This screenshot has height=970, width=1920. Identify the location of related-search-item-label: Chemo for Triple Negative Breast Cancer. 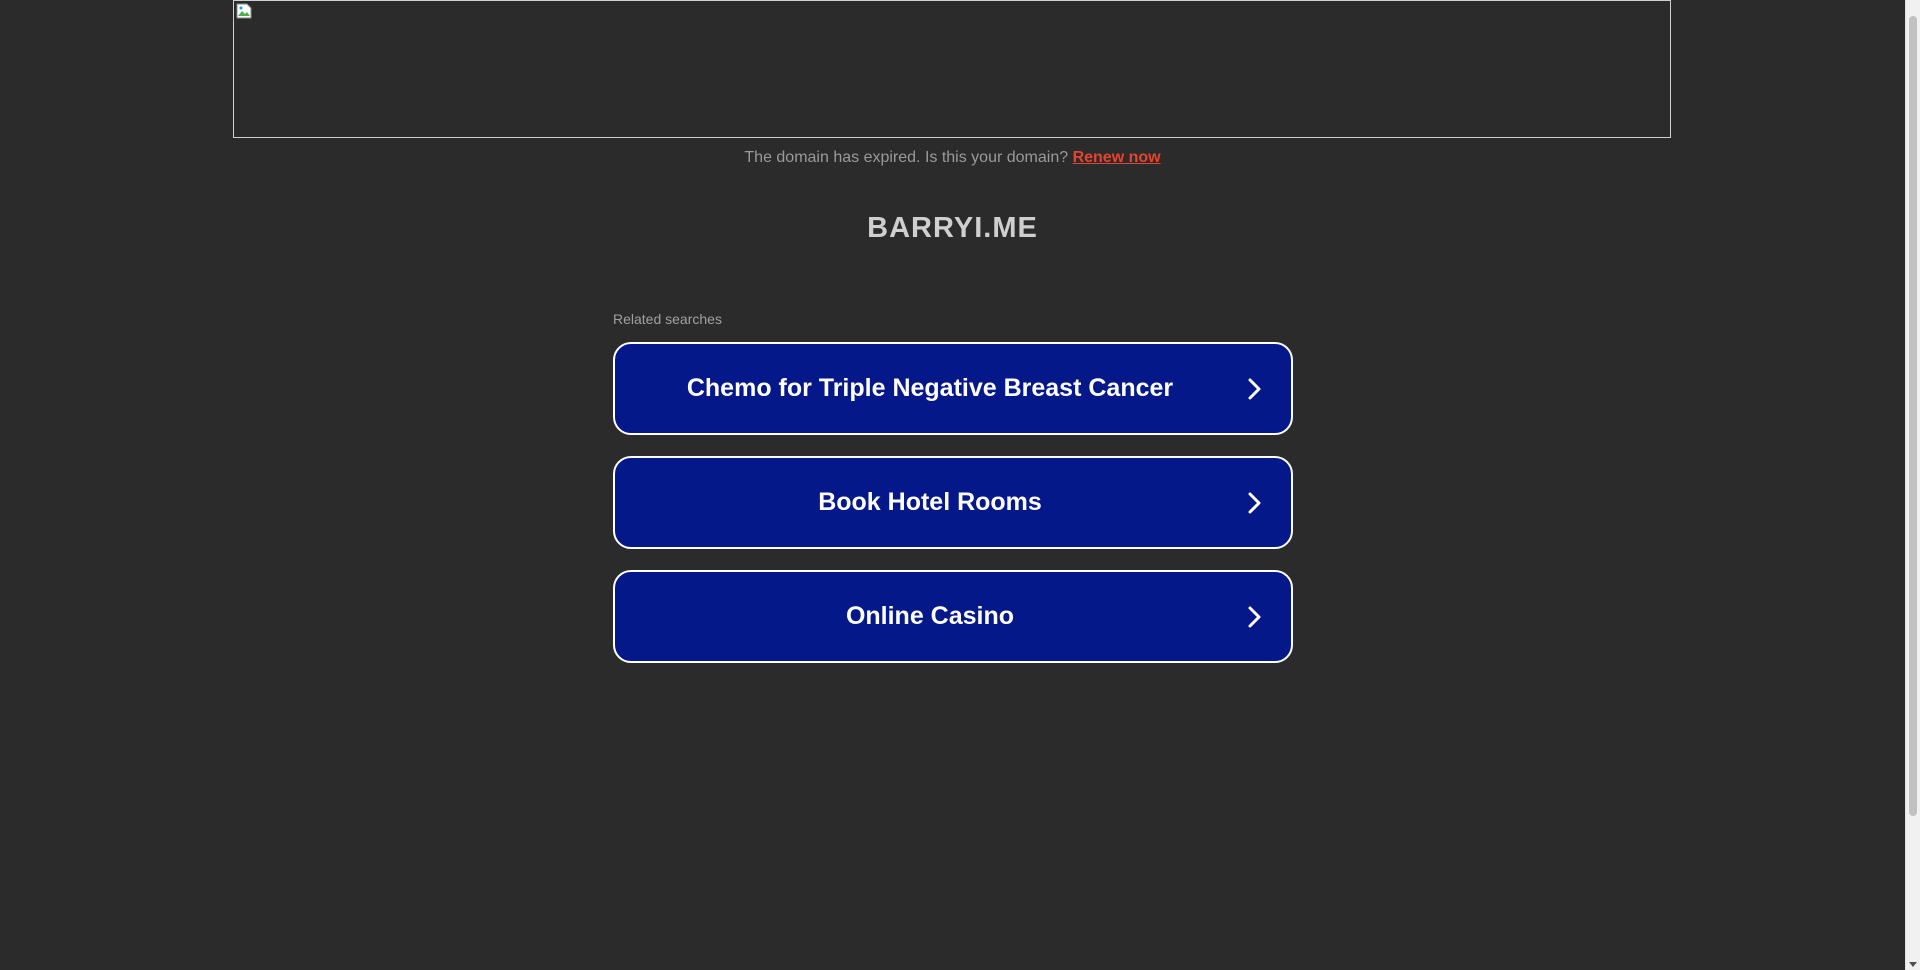
(930, 388).